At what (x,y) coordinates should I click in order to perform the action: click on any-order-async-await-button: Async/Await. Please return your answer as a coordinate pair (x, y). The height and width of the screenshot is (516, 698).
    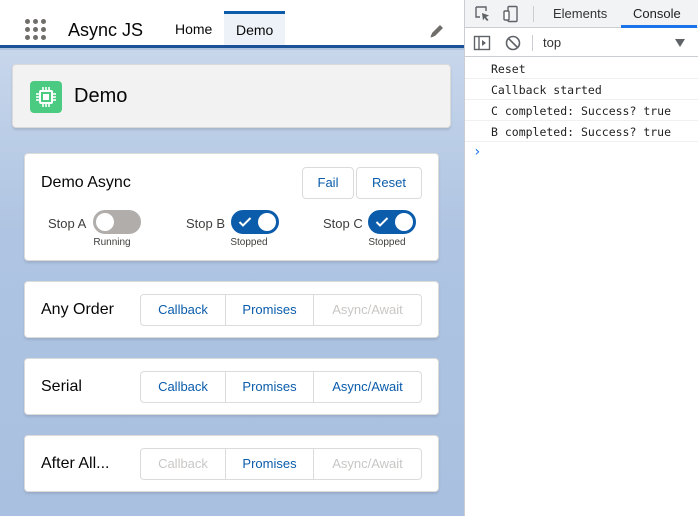
    Looking at the image, I should click on (367, 310).